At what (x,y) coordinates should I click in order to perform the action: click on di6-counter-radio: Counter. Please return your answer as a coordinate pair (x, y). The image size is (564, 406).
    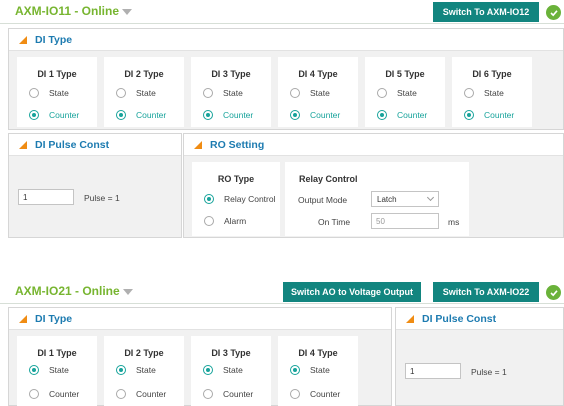
    Looking at the image, I should click on (489, 115).